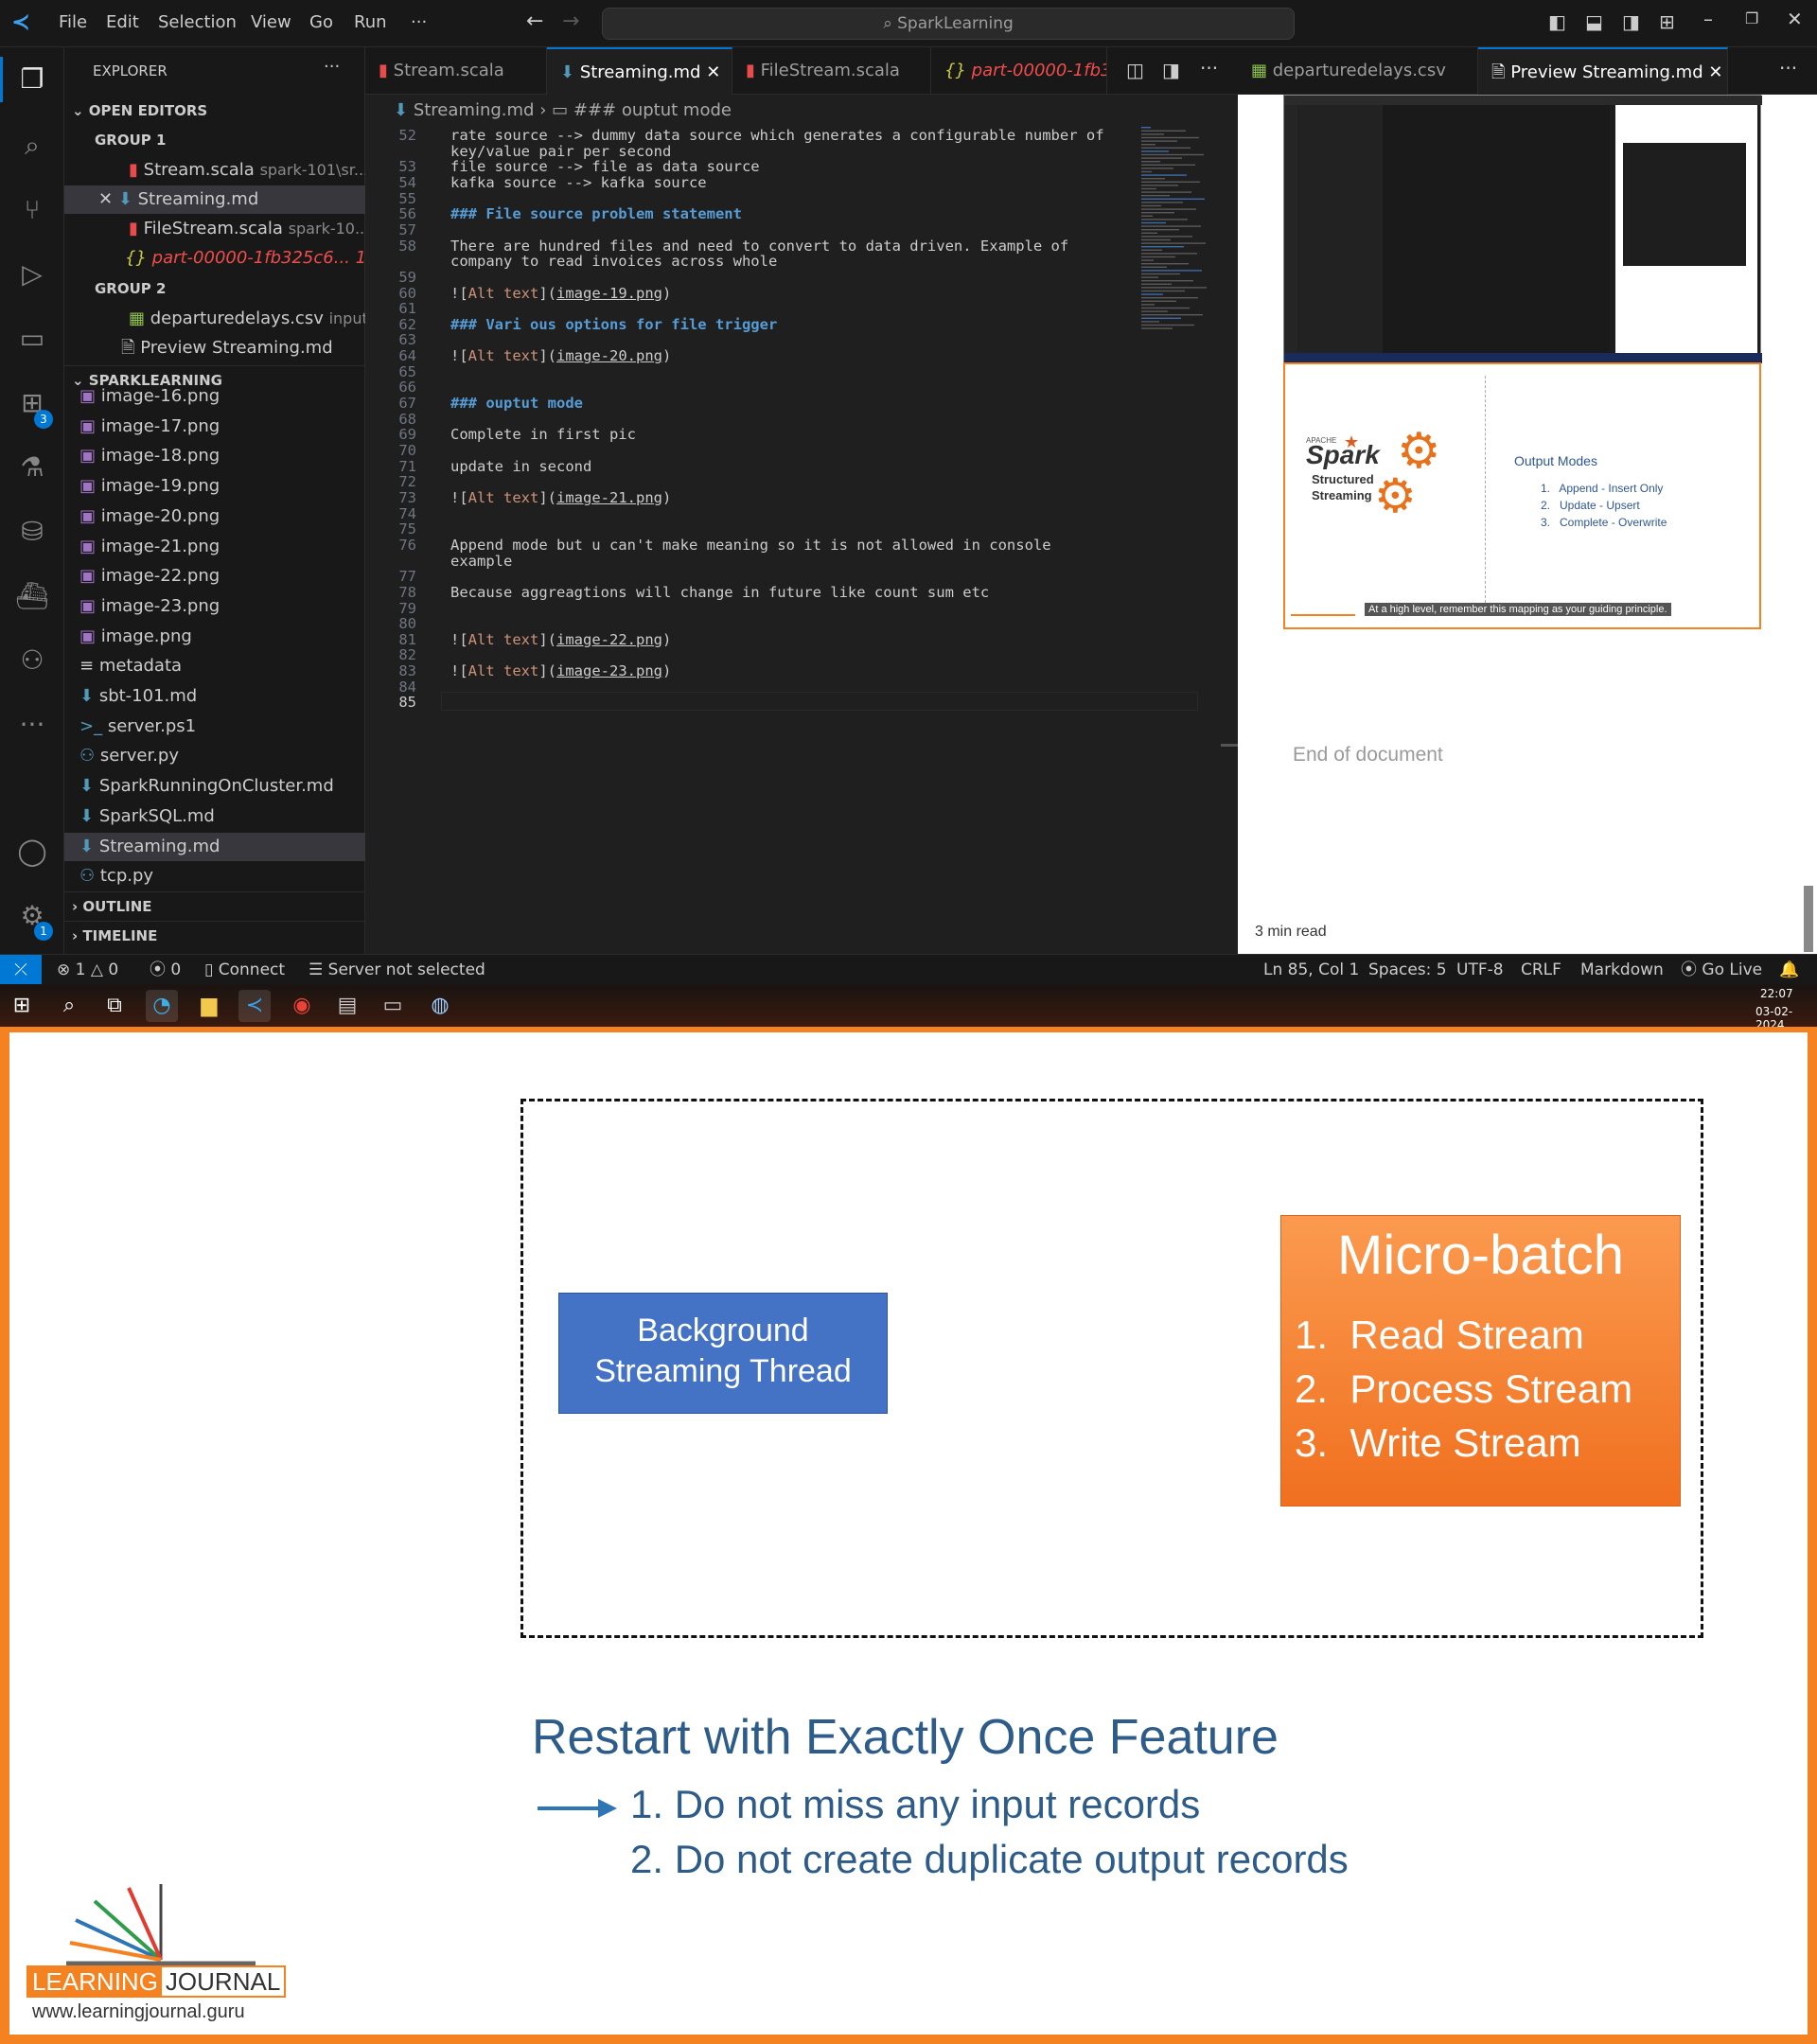 This screenshot has width=1817, height=2044. What do you see at coordinates (516, 403) in the screenshot?
I see `code-line: ### ouptut mode` at bounding box center [516, 403].